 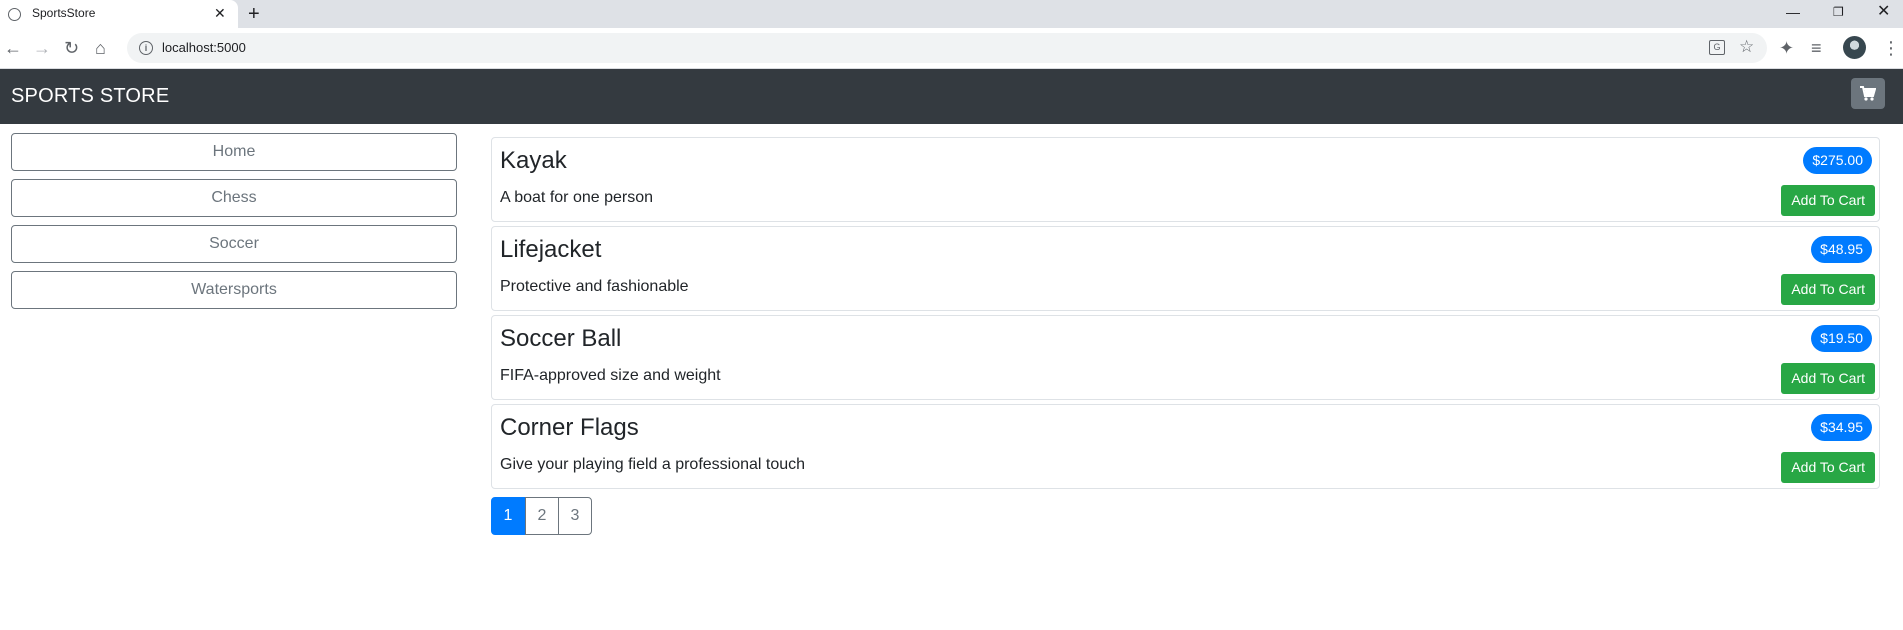 I want to click on new-tab-icon: +, so click(x=254, y=14).